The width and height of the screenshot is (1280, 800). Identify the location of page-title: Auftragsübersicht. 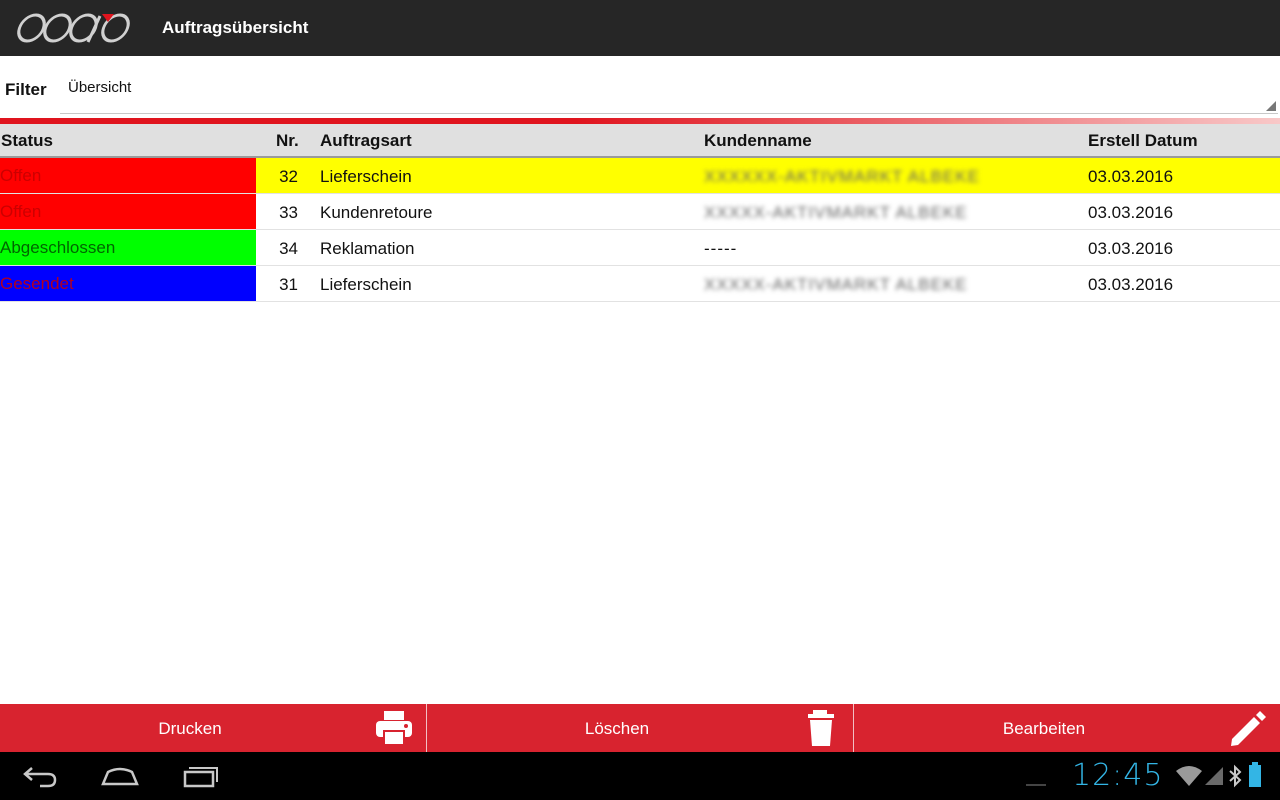
(235, 27).